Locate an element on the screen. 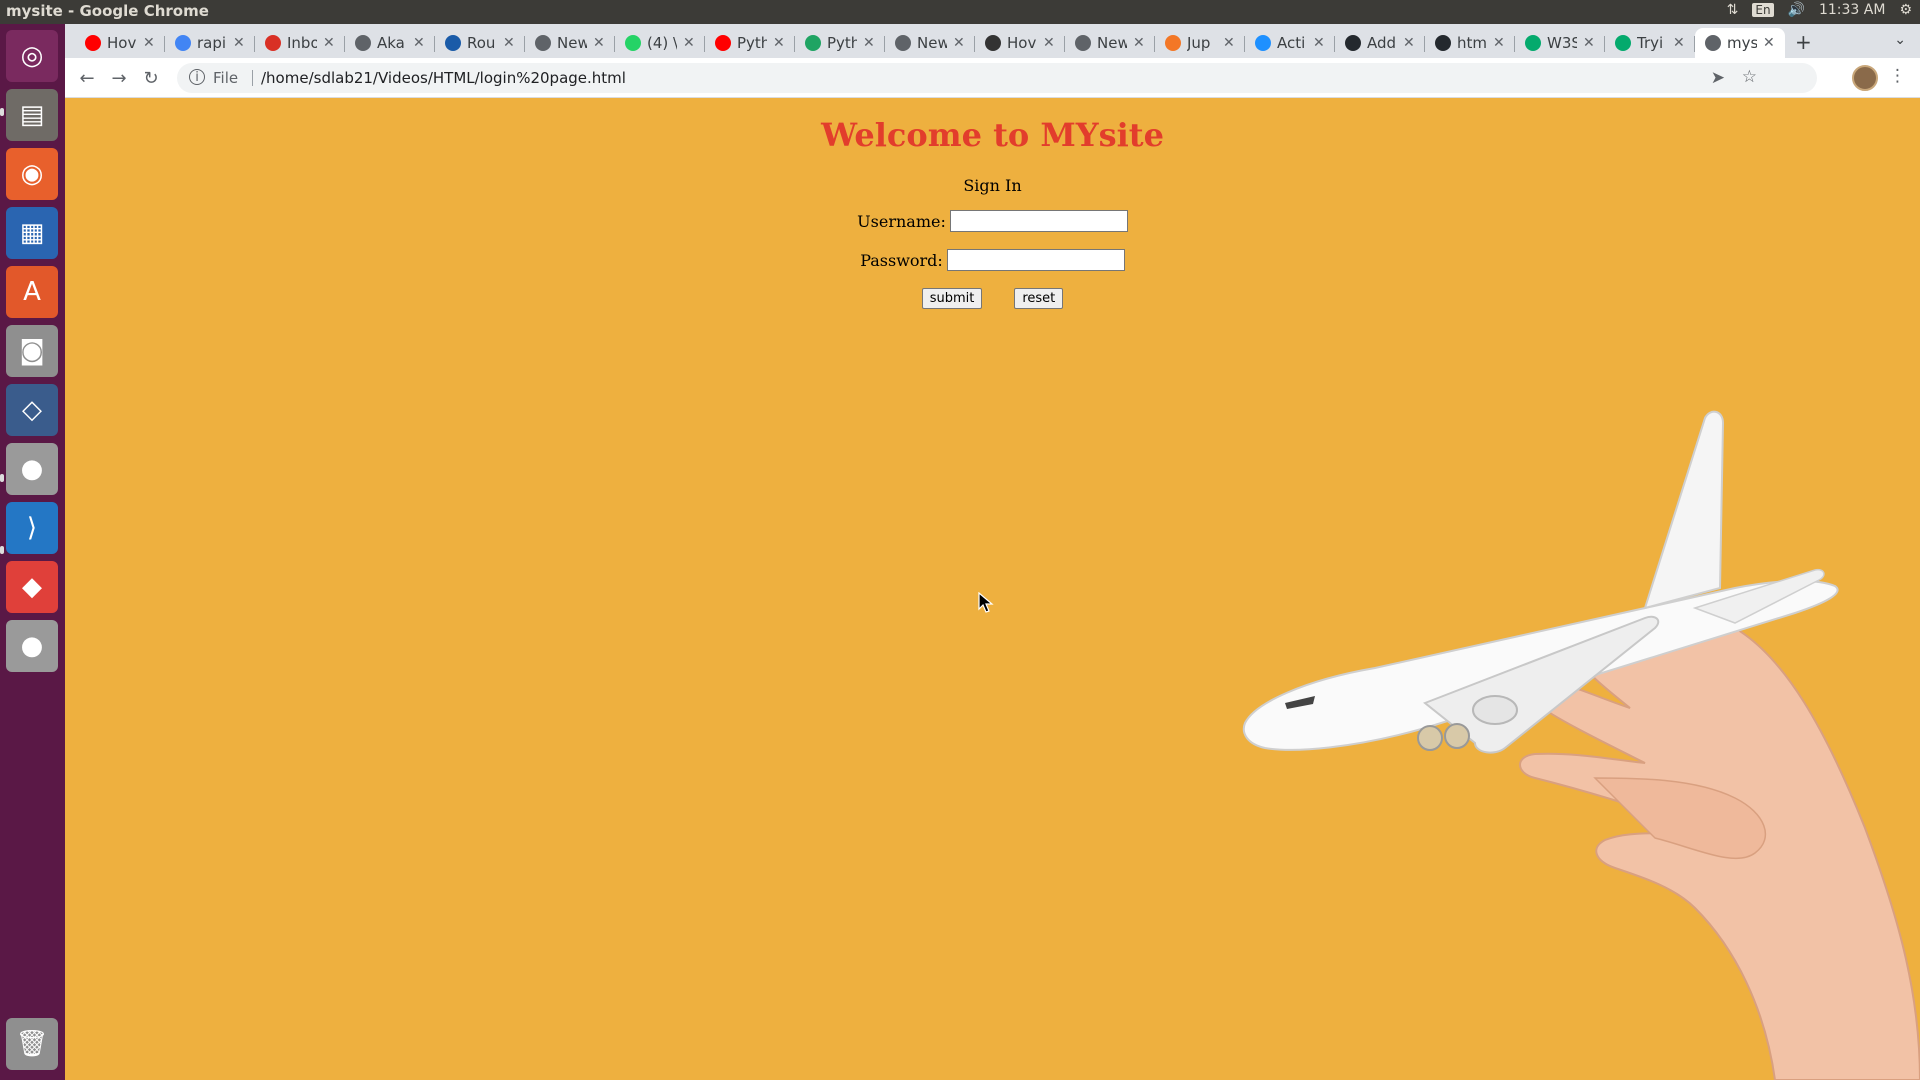  tab-label: Inbo is located at coordinates (302, 43).